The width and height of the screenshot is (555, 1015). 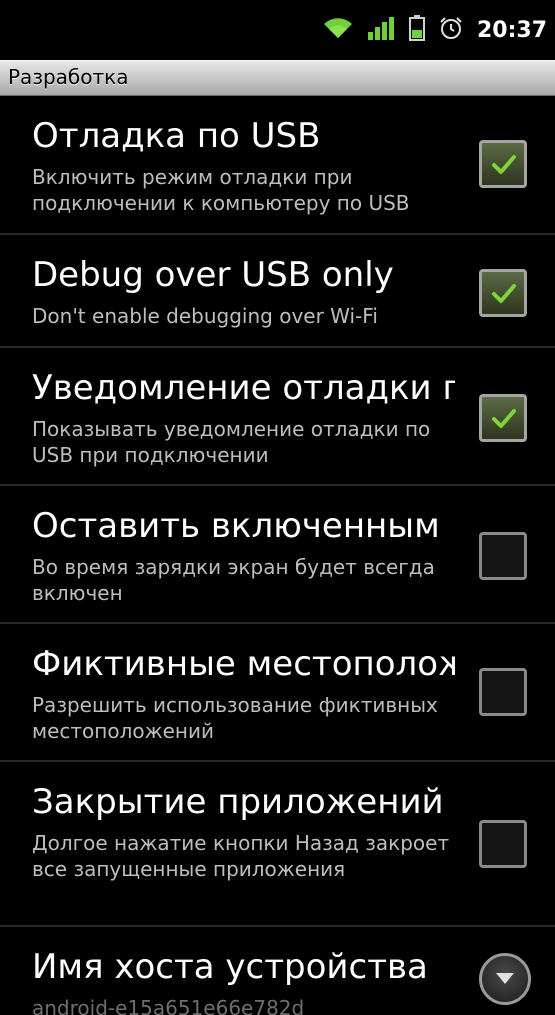 What do you see at coordinates (511, 30) in the screenshot?
I see `clock-time: 20:37` at bounding box center [511, 30].